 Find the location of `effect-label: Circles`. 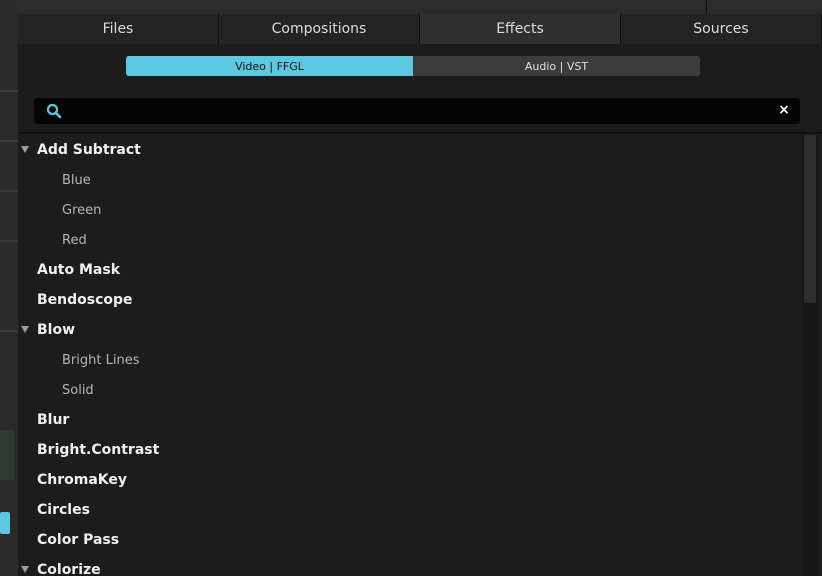

effect-label: Circles is located at coordinates (63, 510).